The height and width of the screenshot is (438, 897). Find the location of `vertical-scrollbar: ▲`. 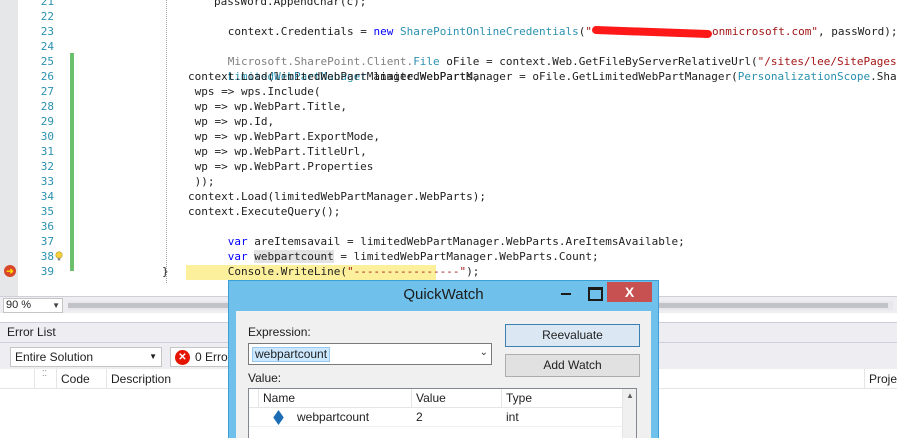

vertical-scrollbar: ▲ is located at coordinates (629, 413).